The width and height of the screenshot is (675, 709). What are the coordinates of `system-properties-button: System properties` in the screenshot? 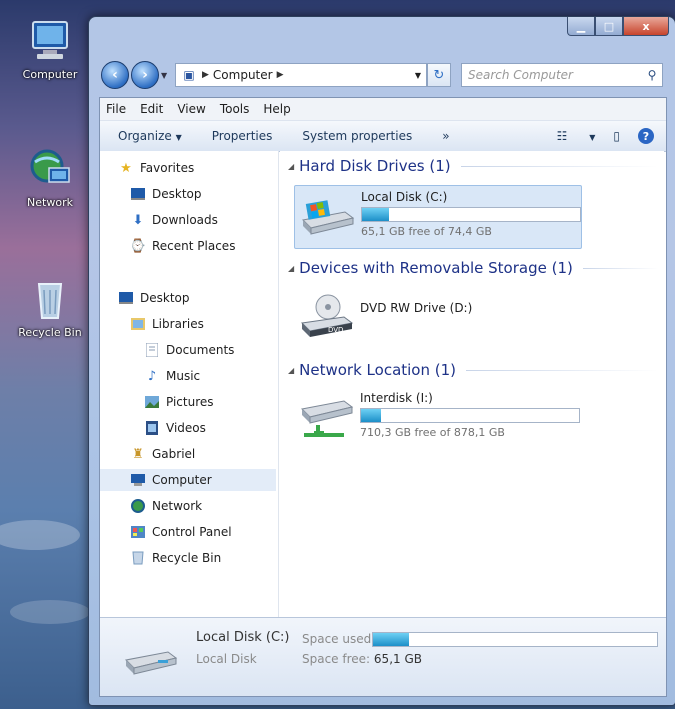 It's located at (357, 136).